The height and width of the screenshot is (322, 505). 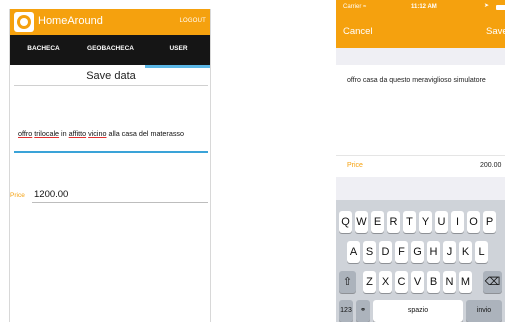 What do you see at coordinates (487, 6) in the screenshot?
I see `location-arrow-icon: ➤` at bounding box center [487, 6].